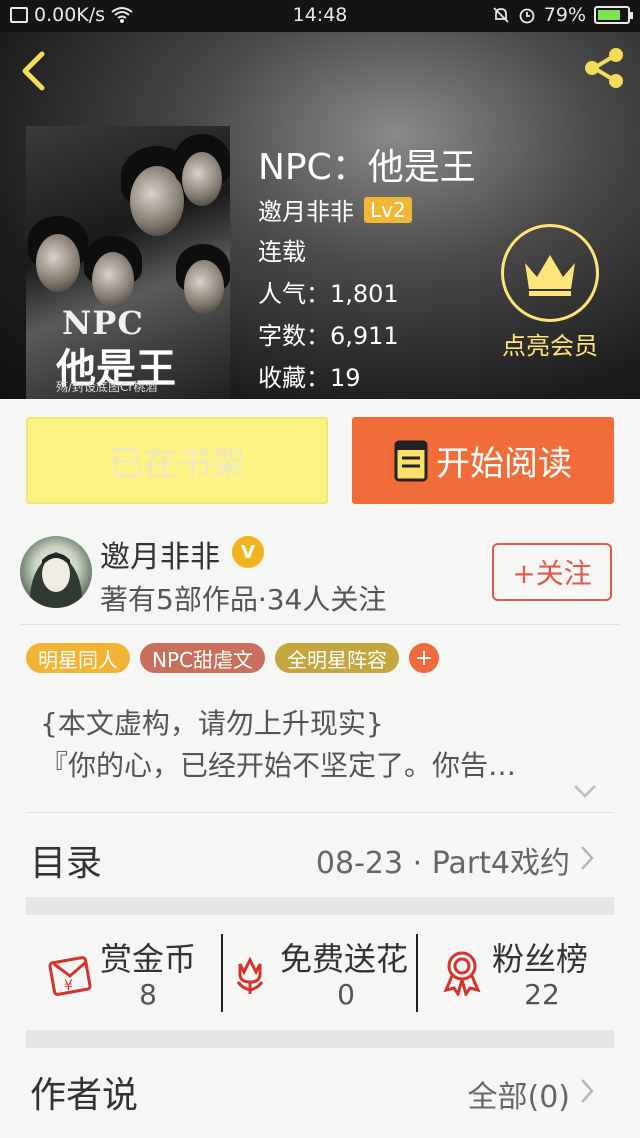  I want to click on vip-label: 点亮会员, so click(550, 346).